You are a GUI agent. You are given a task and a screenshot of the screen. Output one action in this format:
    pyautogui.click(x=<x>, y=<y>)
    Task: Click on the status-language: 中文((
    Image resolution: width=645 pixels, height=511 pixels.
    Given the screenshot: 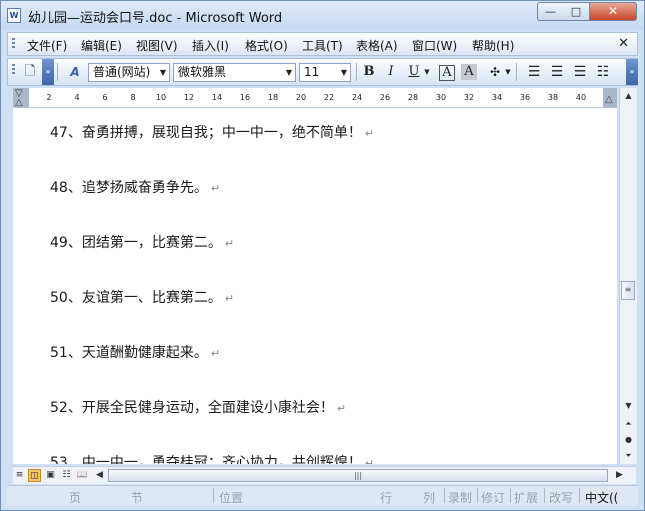 What is the action you would take?
    pyautogui.click(x=601, y=497)
    